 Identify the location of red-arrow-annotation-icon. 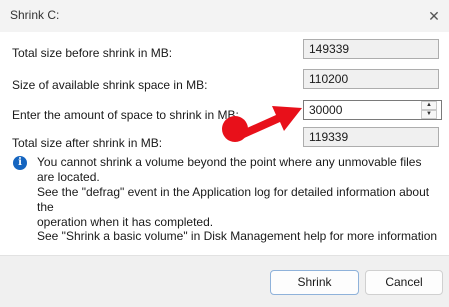
(262, 124).